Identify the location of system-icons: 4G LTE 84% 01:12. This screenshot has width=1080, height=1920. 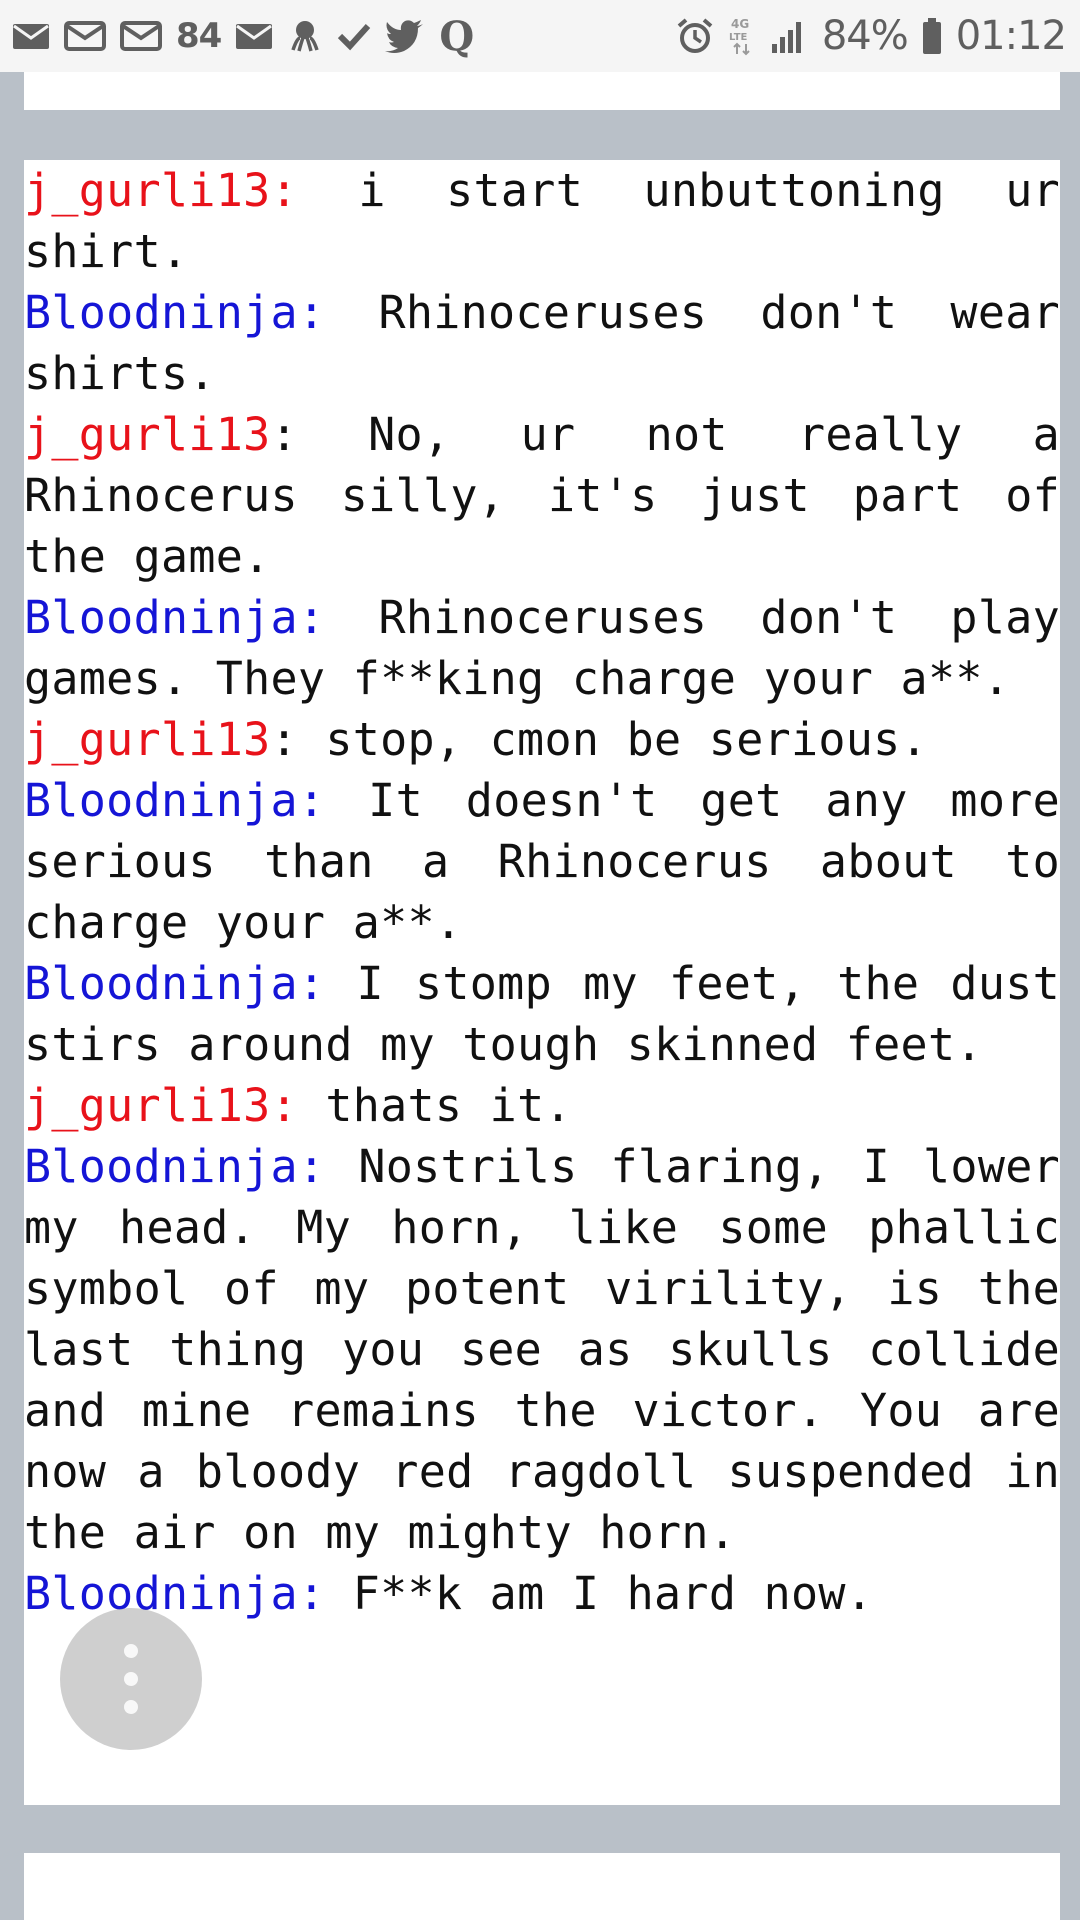
(871, 36).